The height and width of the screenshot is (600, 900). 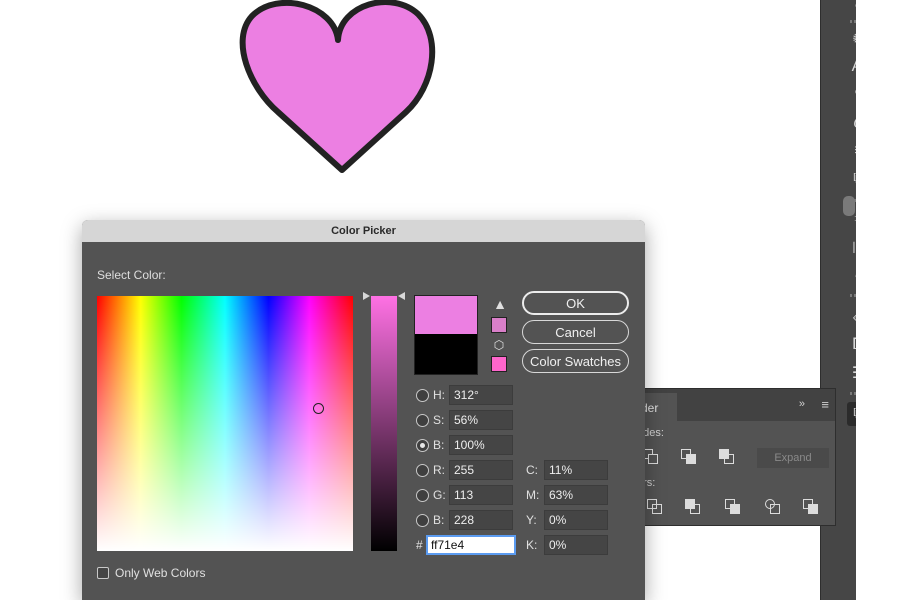 What do you see at coordinates (576, 495) in the screenshot?
I see `magenta-input` at bounding box center [576, 495].